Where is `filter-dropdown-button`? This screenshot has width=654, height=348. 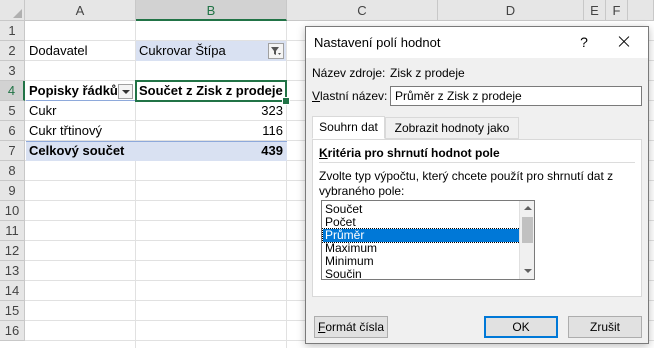
filter-dropdown-button is located at coordinates (276, 51).